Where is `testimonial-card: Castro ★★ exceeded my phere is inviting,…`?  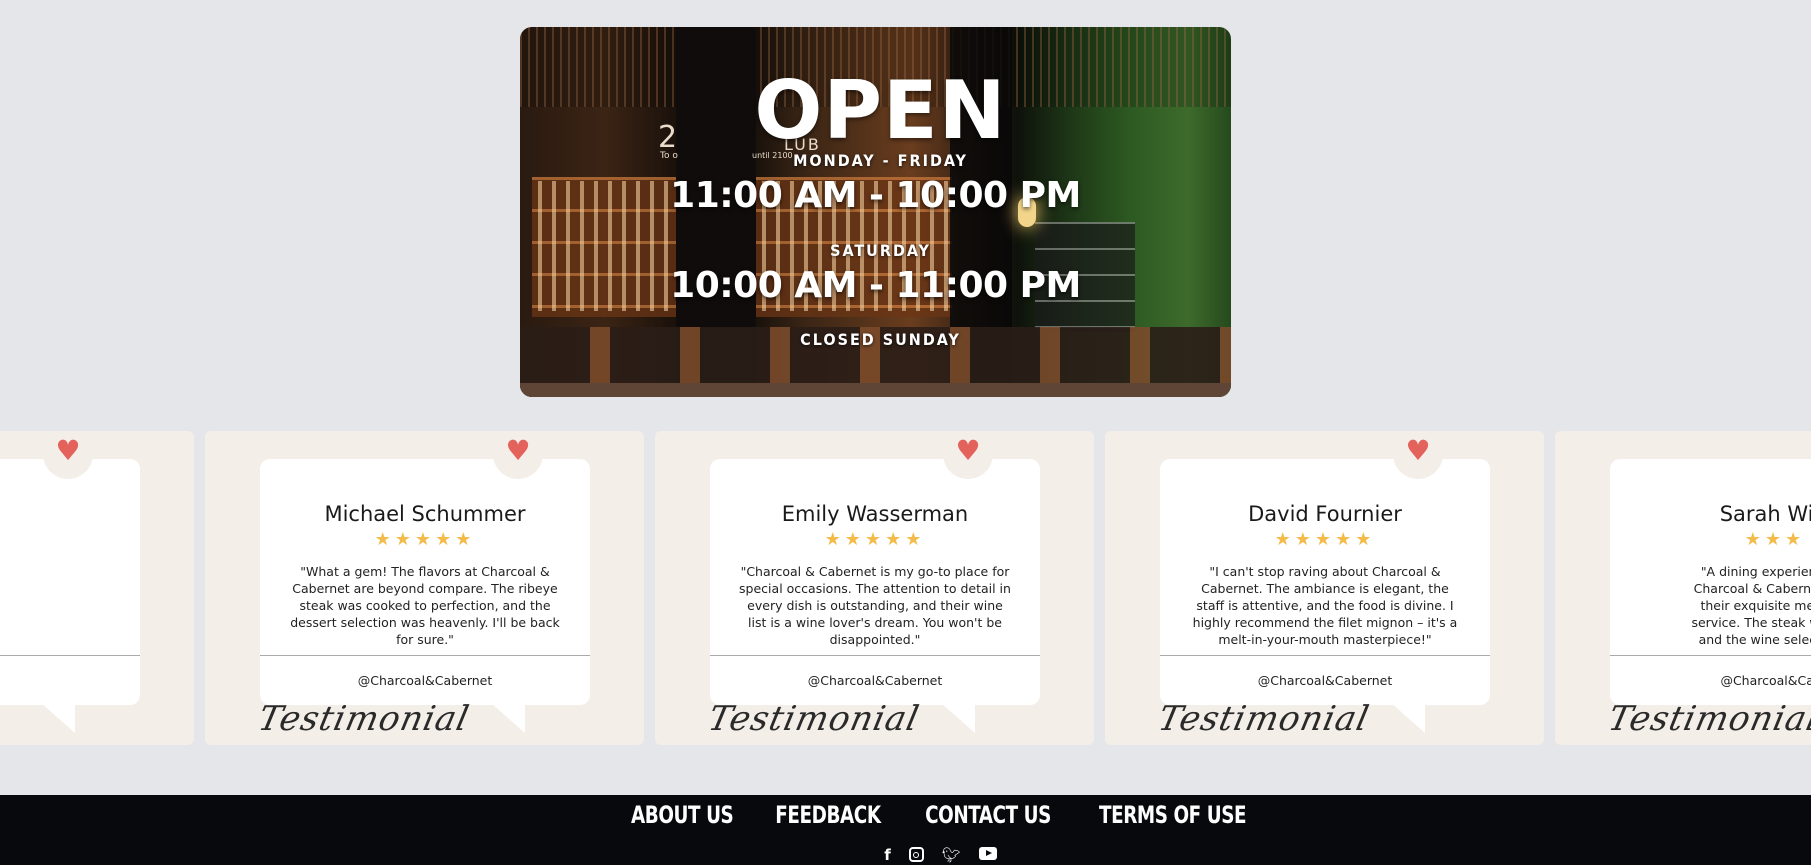 testimonial-card: Castro ★★ exceeded my phere is inviting,… is located at coordinates (97, 588).